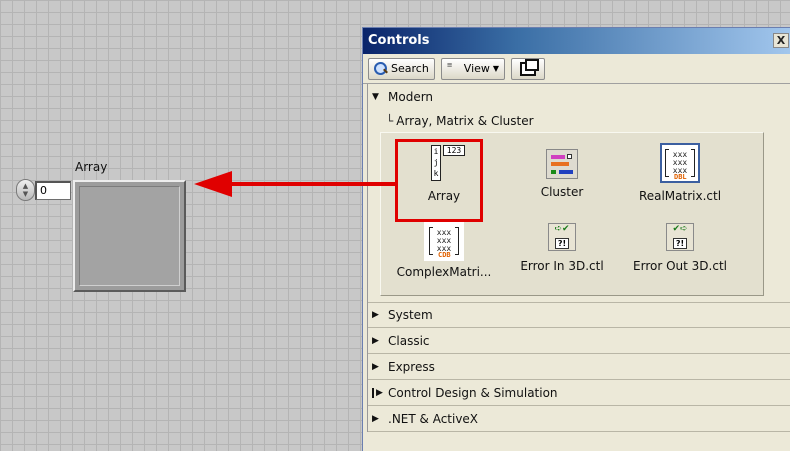 Image resolution: width=790 pixels, height=451 pixels. I want to click on palette-item-error-in: ➪✔ ?! Error In 3D.ctl, so click(562, 259).